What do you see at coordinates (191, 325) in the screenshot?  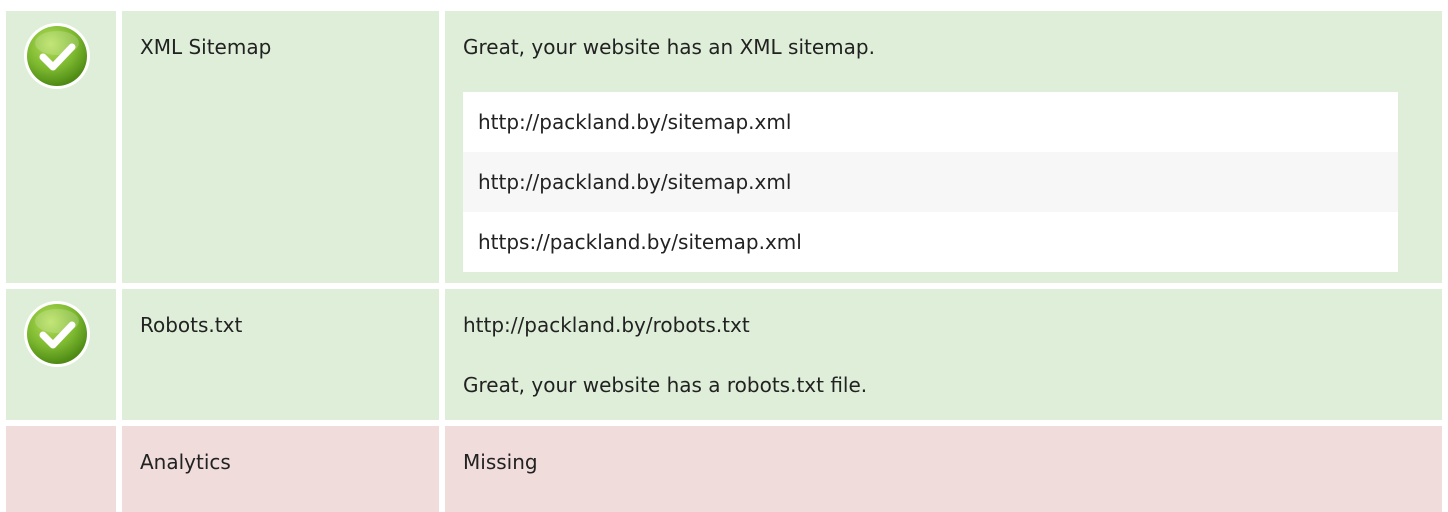 I see `check-name: Robots.txt` at bounding box center [191, 325].